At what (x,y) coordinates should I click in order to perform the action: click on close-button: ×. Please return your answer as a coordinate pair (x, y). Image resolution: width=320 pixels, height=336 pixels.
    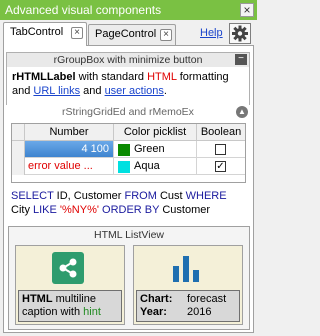
    Looking at the image, I should click on (247, 10).